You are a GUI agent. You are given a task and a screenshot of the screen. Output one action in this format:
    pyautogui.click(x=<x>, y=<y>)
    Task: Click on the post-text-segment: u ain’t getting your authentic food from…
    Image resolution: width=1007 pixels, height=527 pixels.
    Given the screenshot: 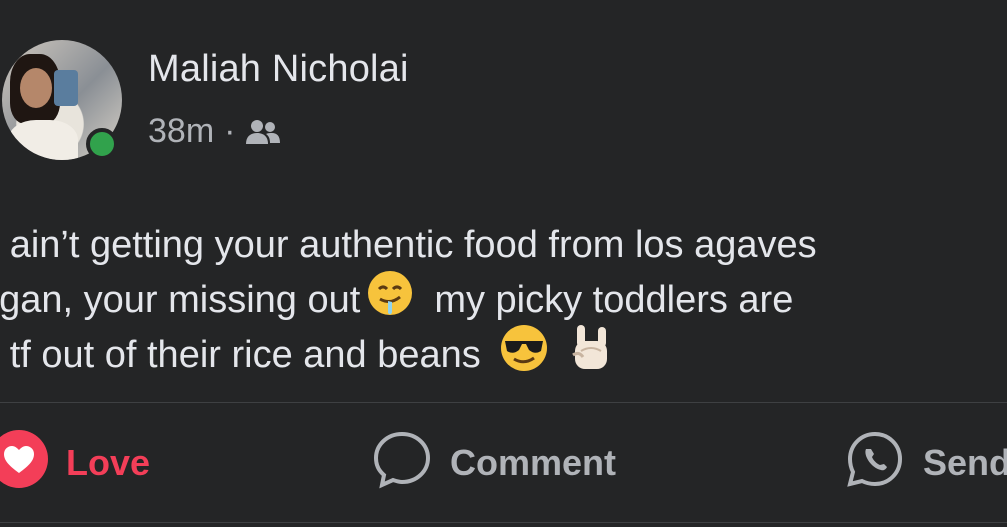 What is the action you would take?
    pyautogui.click(x=408, y=245)
    